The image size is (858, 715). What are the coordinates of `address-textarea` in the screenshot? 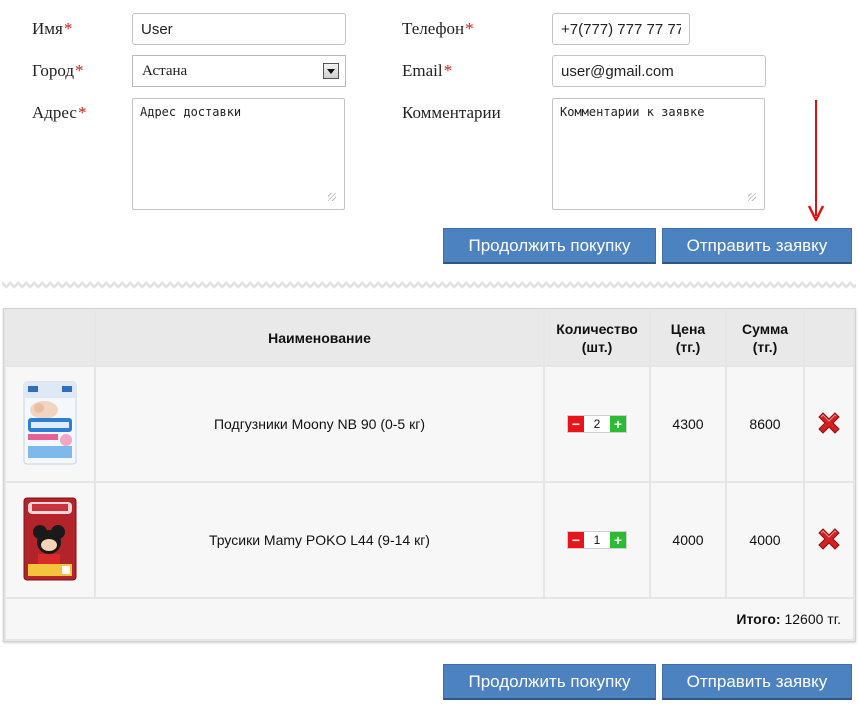 It's located at (238, 154).